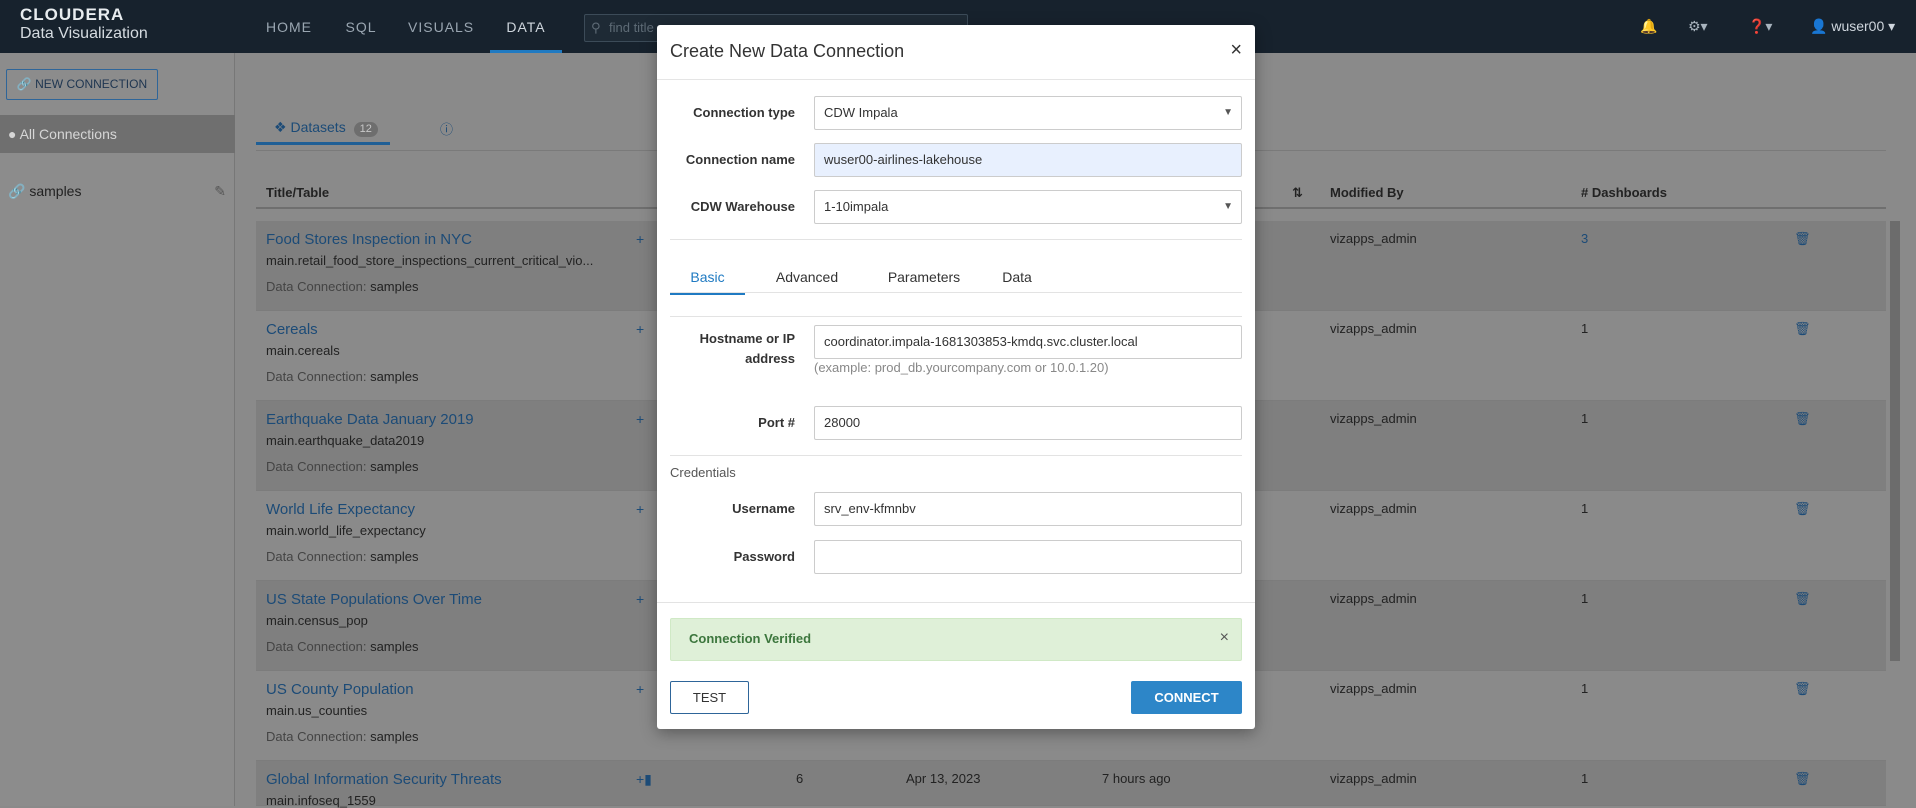 This screenshot has height=808, width=1916. What do you see at coordinates (596, 27) in the screenshot?
I see `search-icon: ⚲` at bounding box center [596, 27].